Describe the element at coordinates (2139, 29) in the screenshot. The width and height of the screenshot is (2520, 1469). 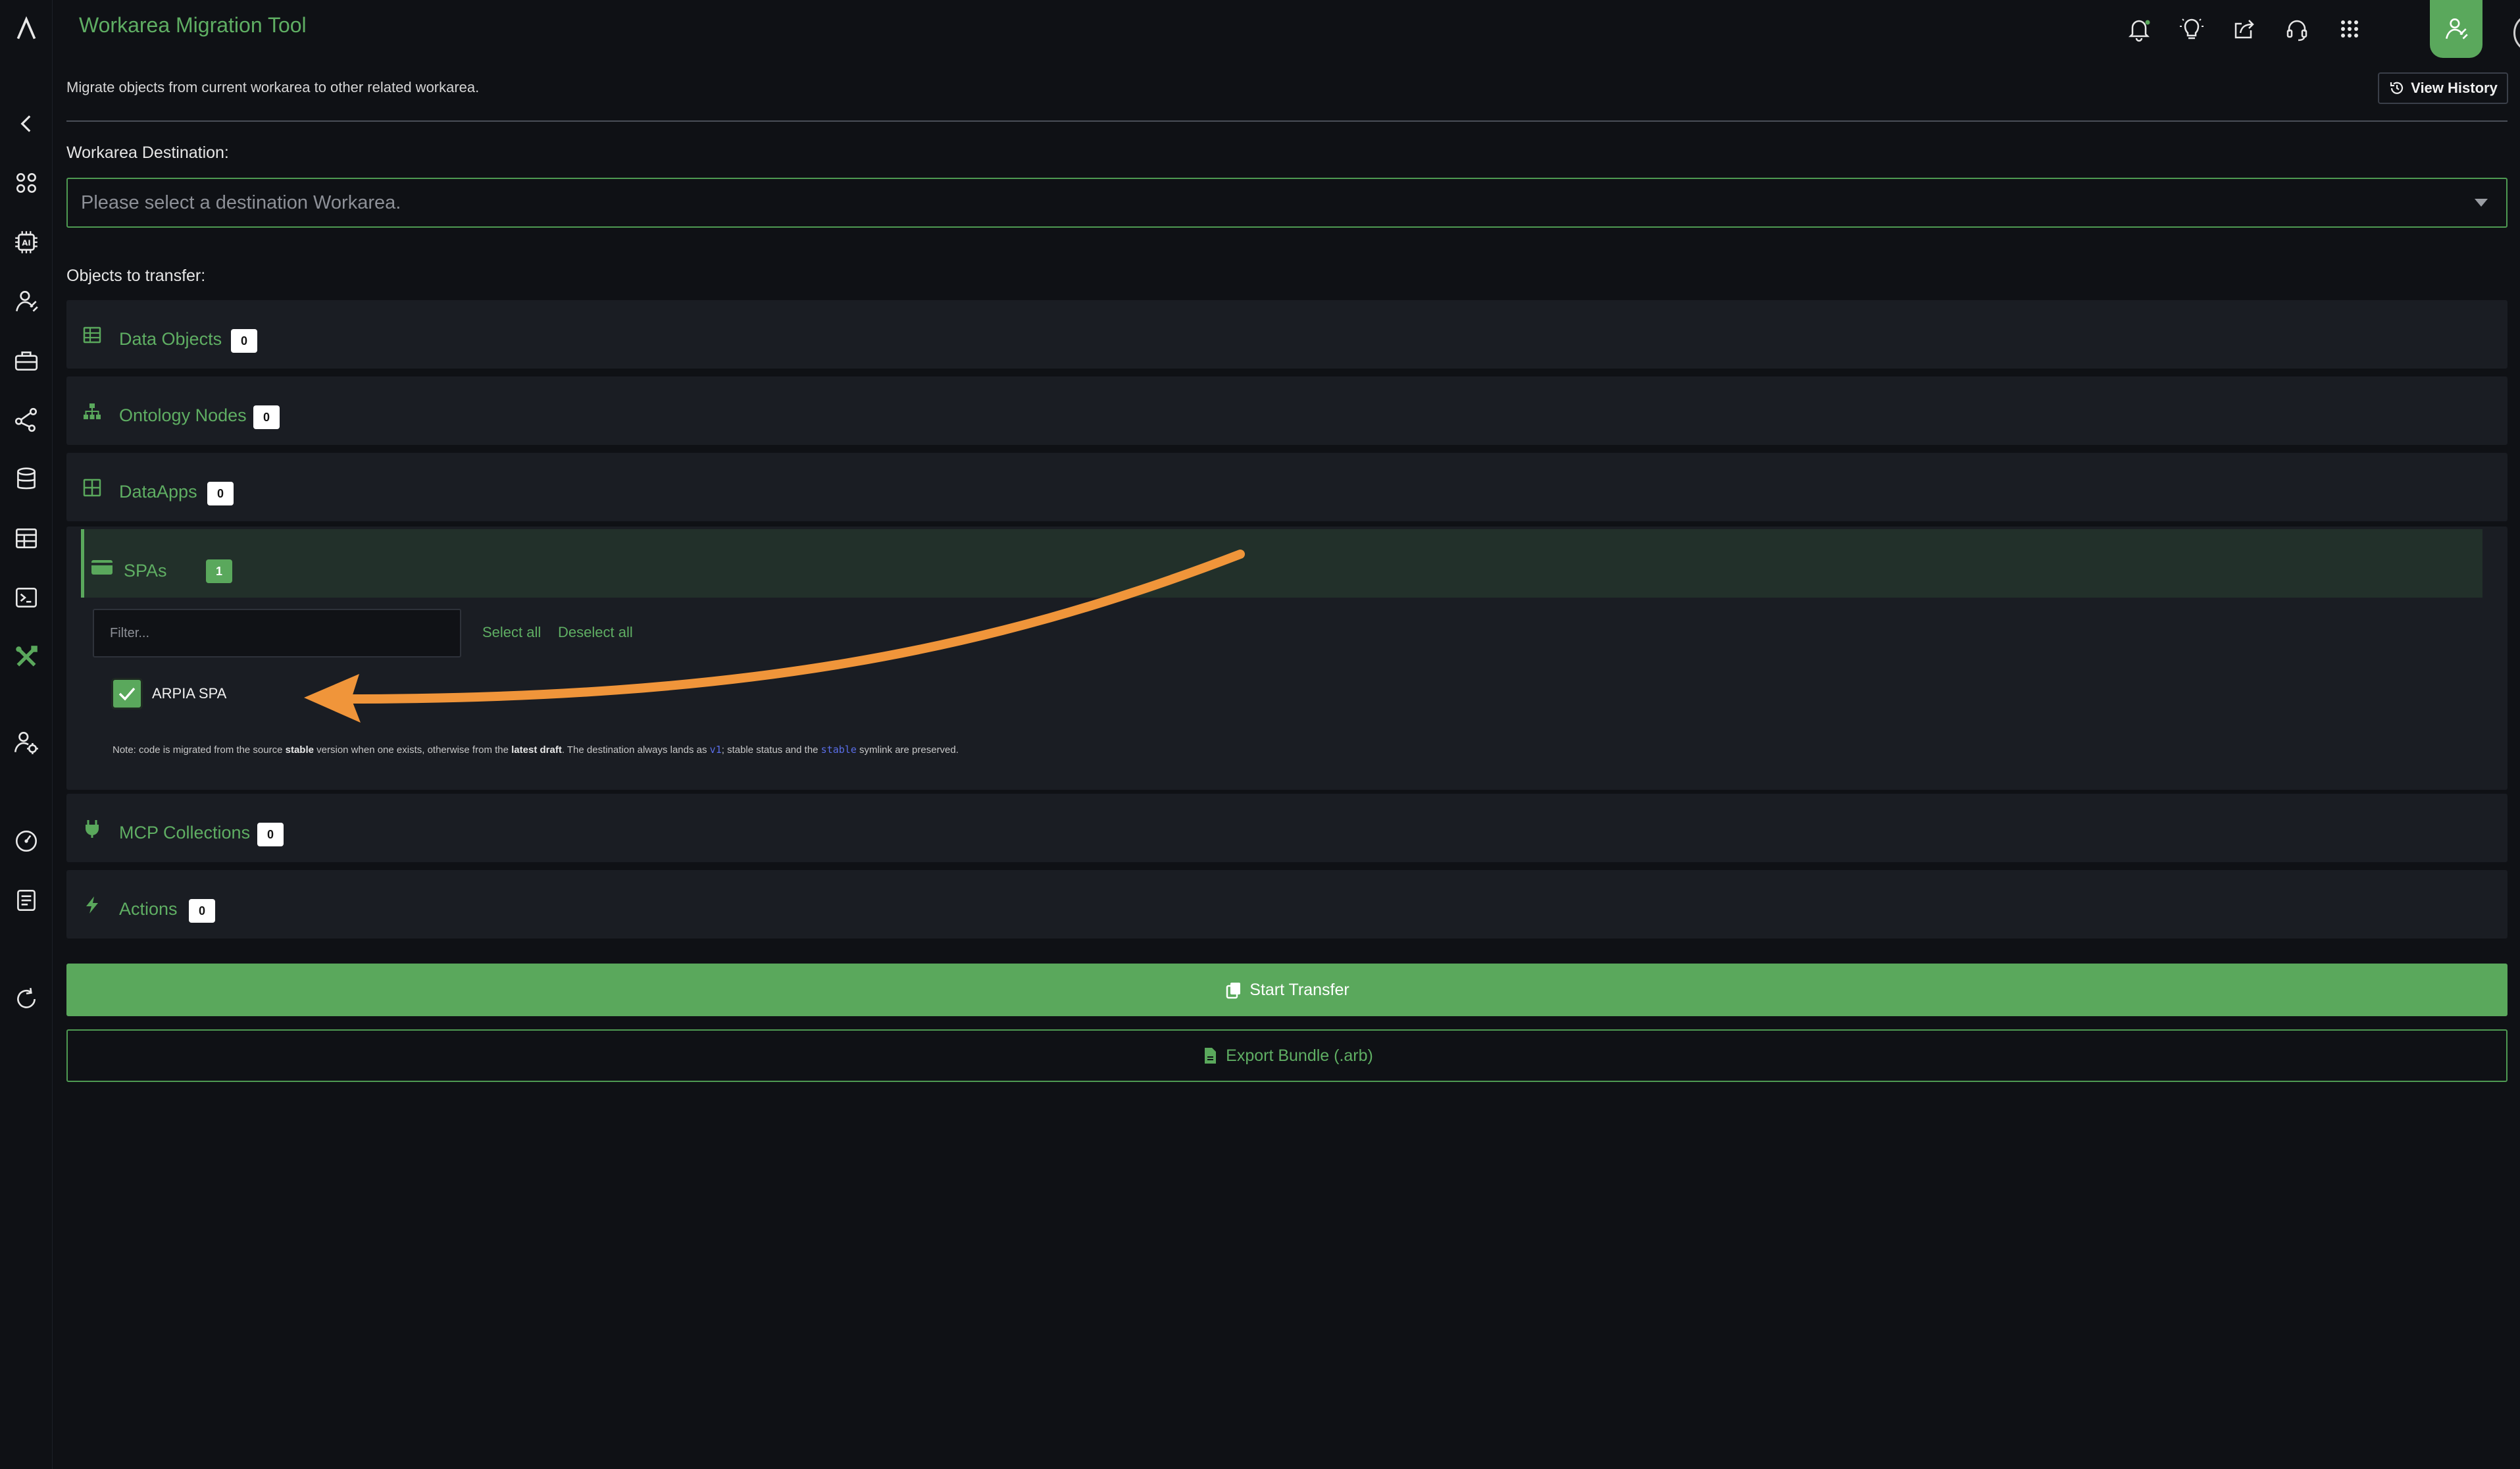
I see `notification-bell-icon` at that location.